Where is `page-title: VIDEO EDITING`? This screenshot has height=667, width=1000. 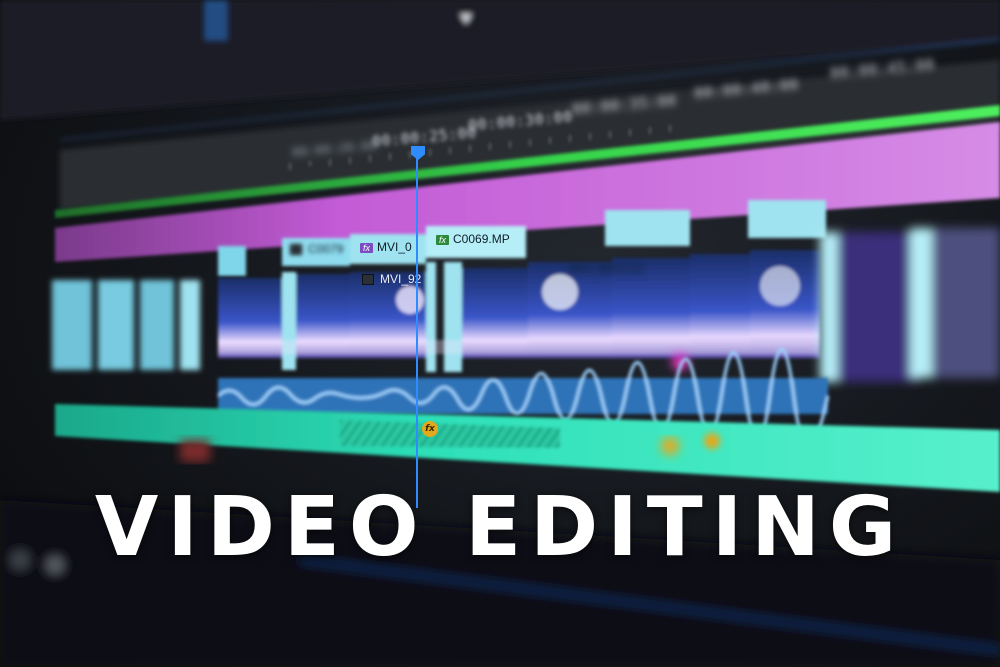
page-title: VIDEO EDITING is located at coordinates (500, 527).